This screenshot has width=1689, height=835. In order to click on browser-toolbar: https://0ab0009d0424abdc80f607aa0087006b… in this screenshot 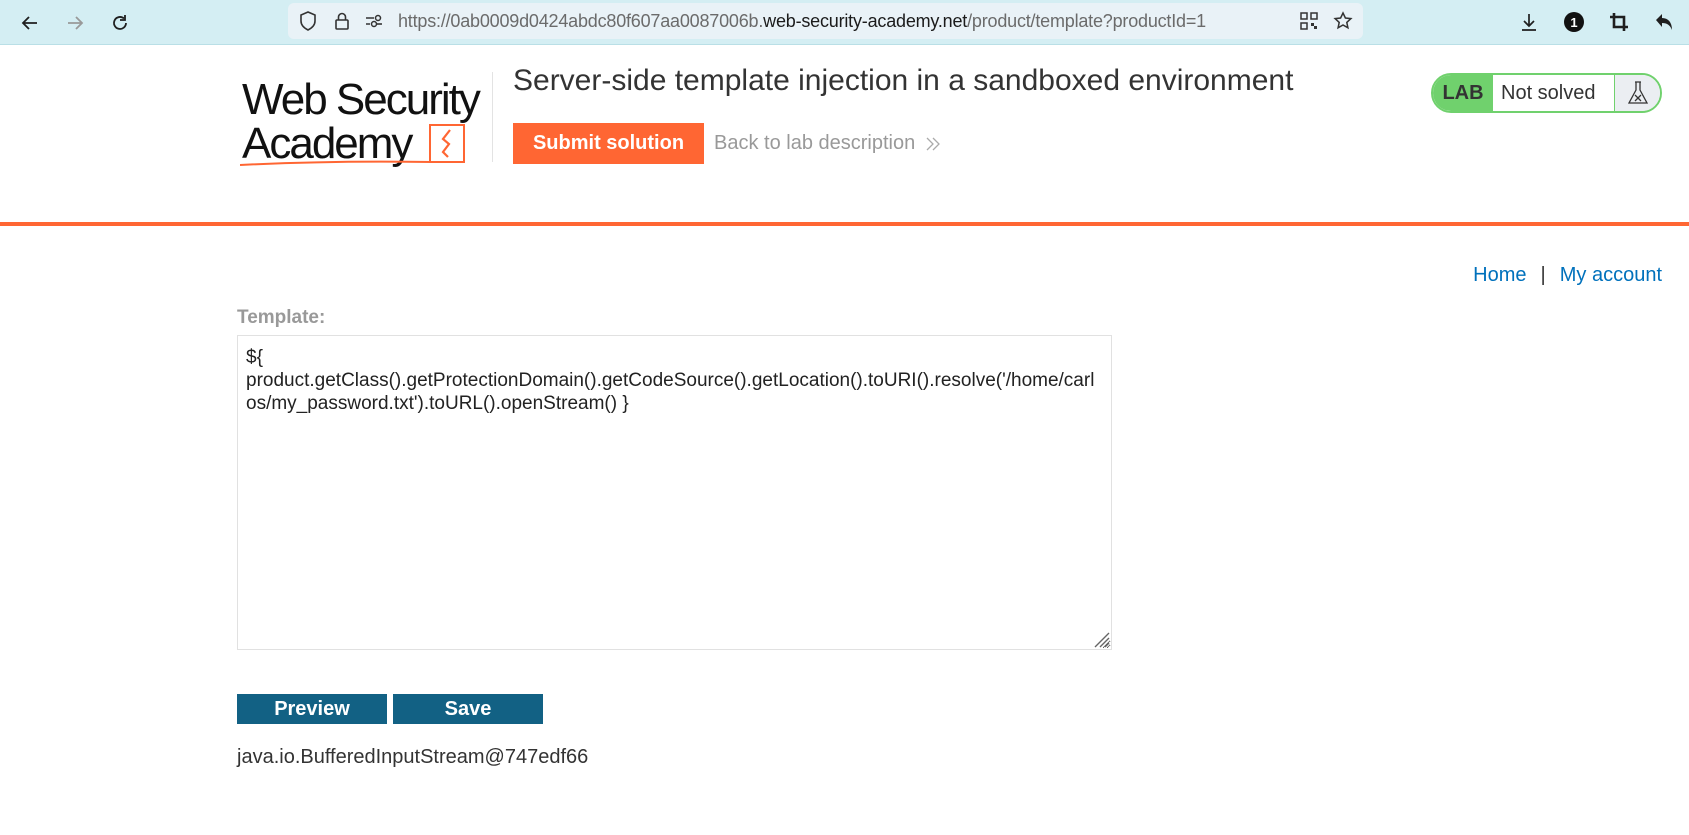, I will do `click(844, 22)`.